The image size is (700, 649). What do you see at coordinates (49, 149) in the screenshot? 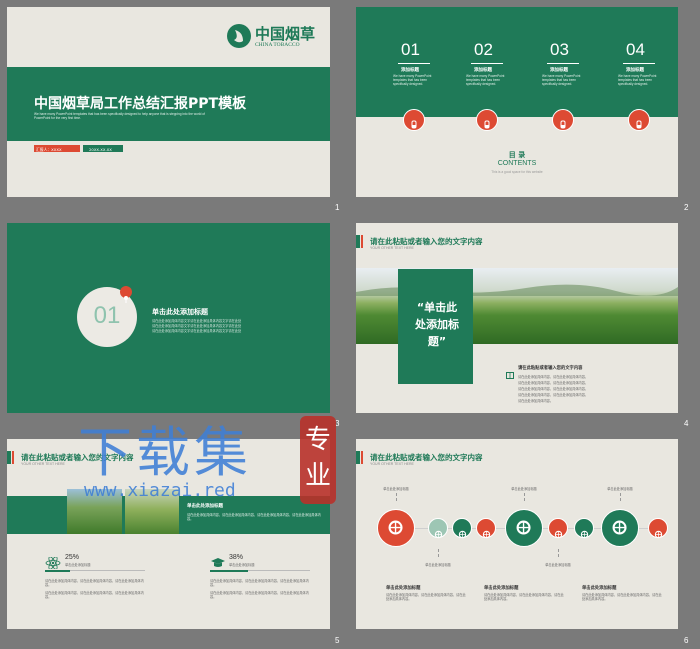
I see `reporter-label: 汇报人：XXXX` at bounding box center [49, 149].